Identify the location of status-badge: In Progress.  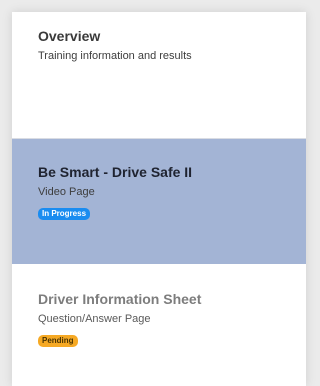
(64, 214).